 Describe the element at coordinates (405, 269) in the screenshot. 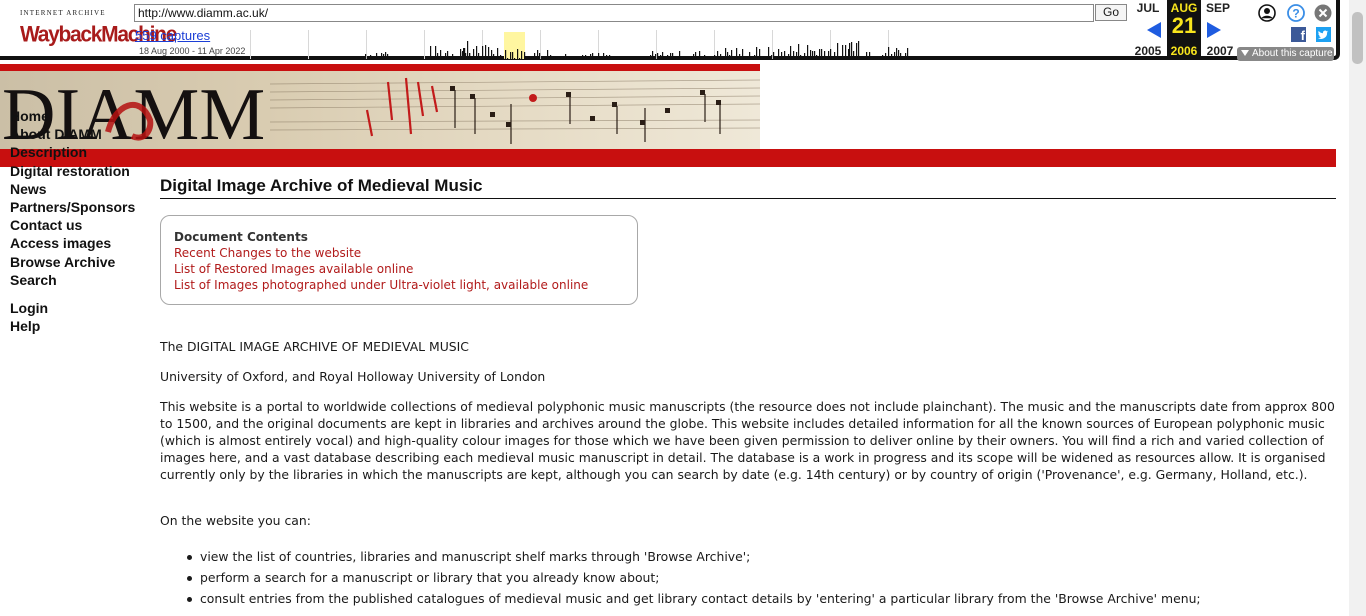

I see `toc-link-restored-images: List of Restored Images available online` at that location.